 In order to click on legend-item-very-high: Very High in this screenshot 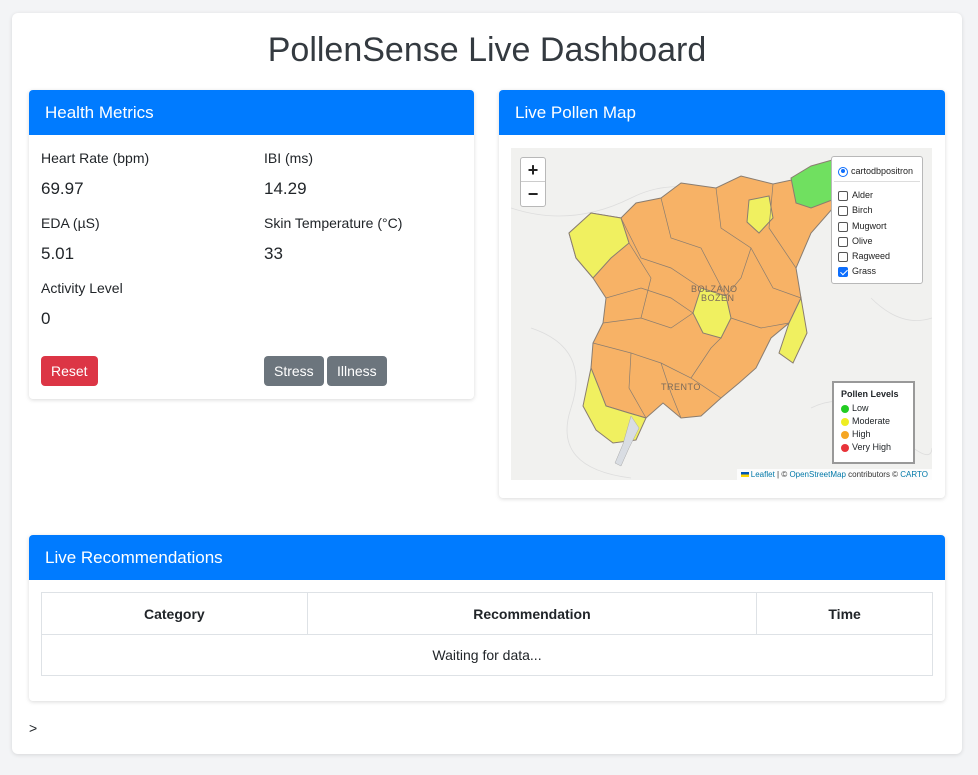, I will do `click(873, 447)`.